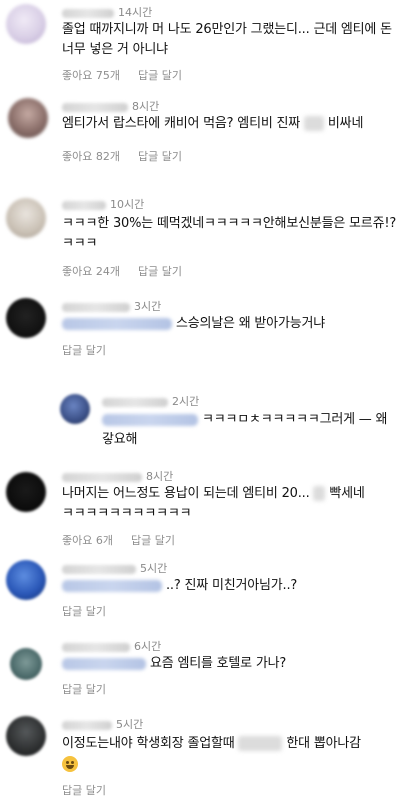 Image resolution: width=404 pixels, height=800 pixels. I want to click on reply-item: 2시간 ㅋㅋㅋㅁㅊㅋㅋㅋㅋㅋ그러게 — 왜갛요해, so click(202, 420).